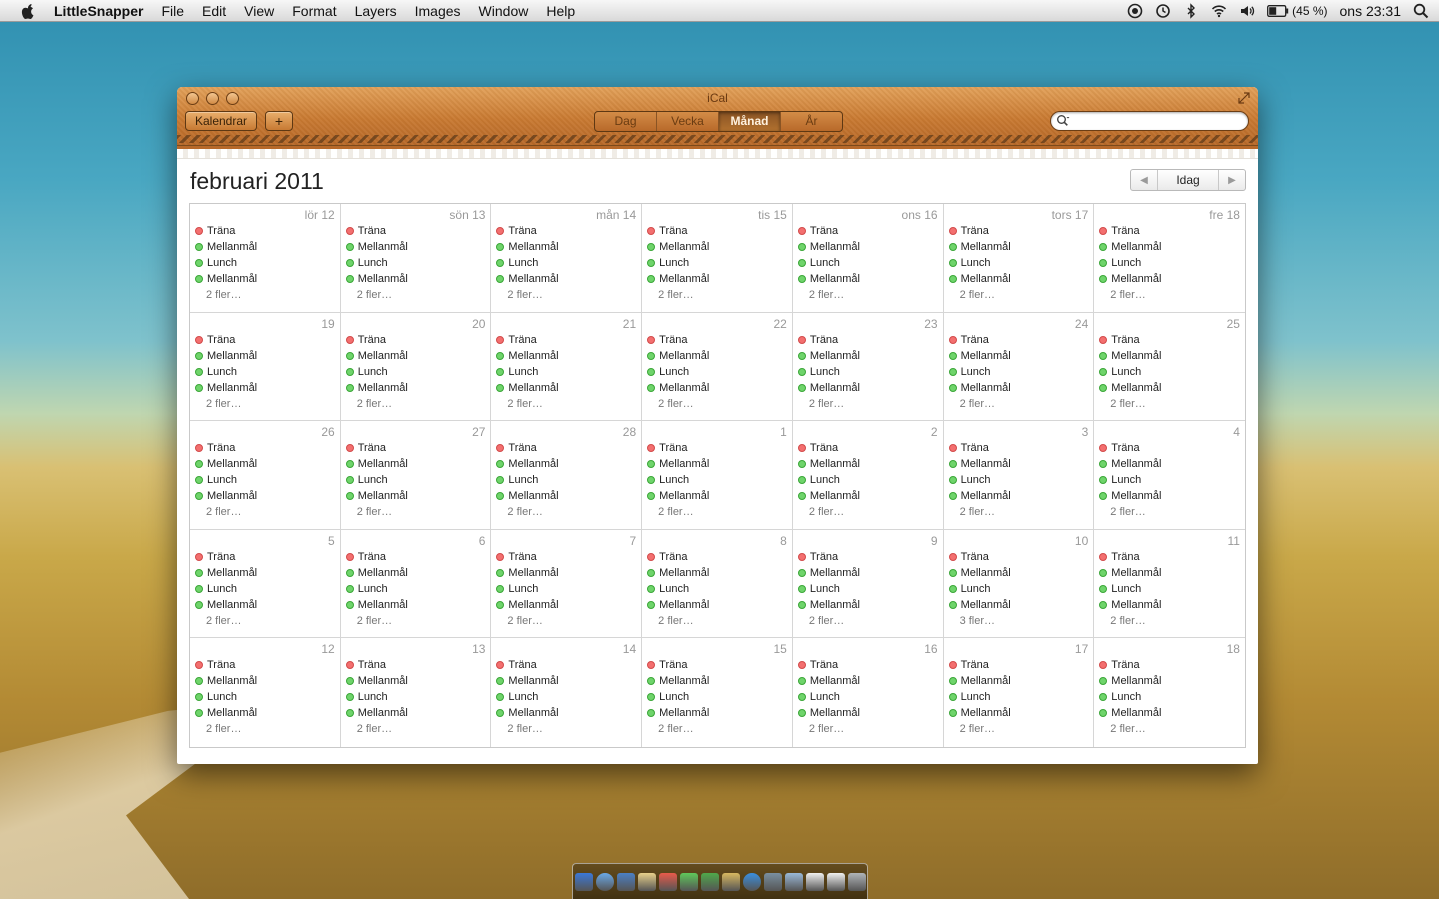  What do you see at coordinates (279, 121) in the screenshot?
I see `add-event-button: +` at bounding box center [279, 121].